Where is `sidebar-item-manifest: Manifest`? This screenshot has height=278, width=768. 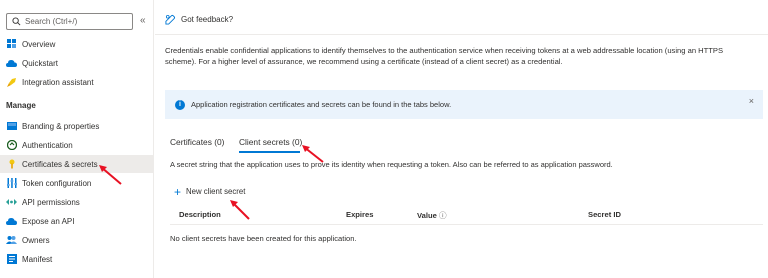 sidebar-item-manifest: Manifest is located at coordinates (76, 259).